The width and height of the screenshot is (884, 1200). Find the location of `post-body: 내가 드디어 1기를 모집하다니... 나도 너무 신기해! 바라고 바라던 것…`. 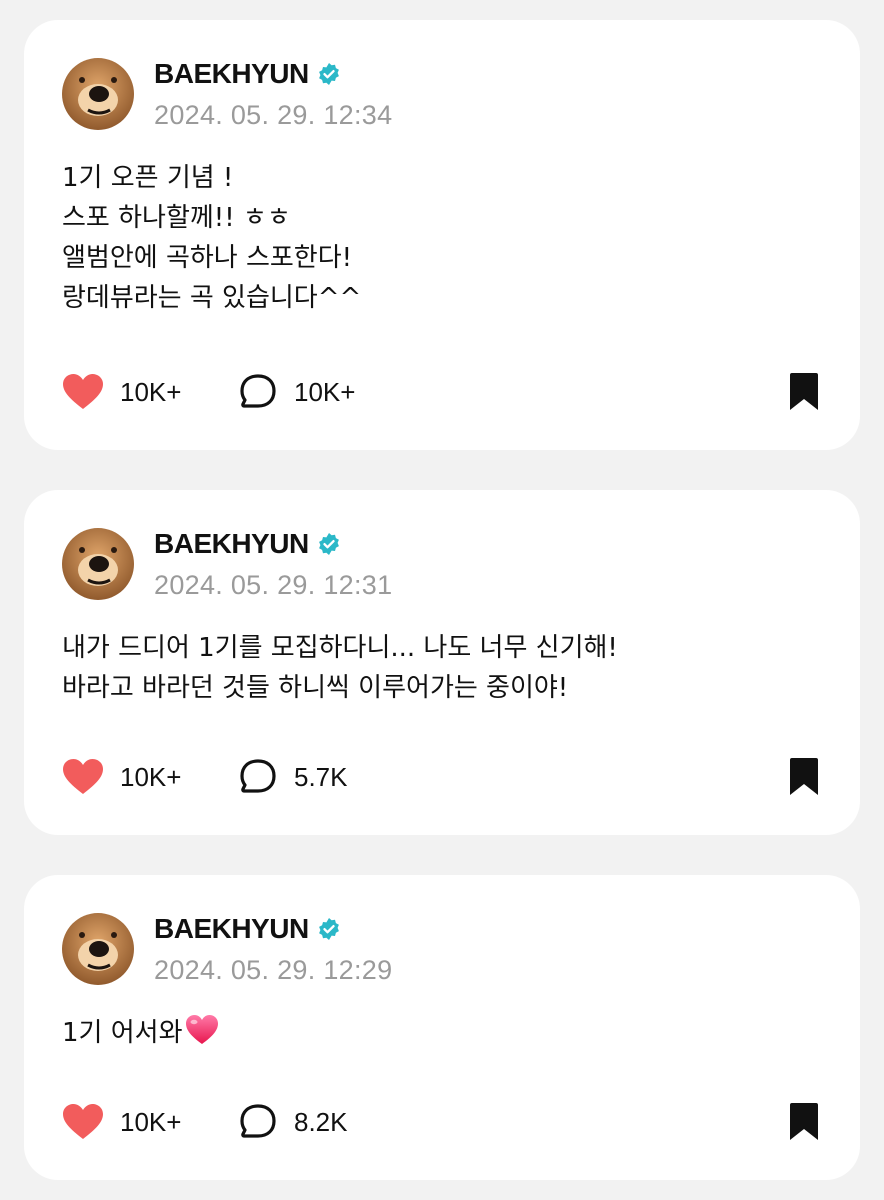

post-body: 내가 드디어 1기를 모집하다니... 나도 너무 신기해! 바라고 바라던 것… is located at coordinates (446, 668).